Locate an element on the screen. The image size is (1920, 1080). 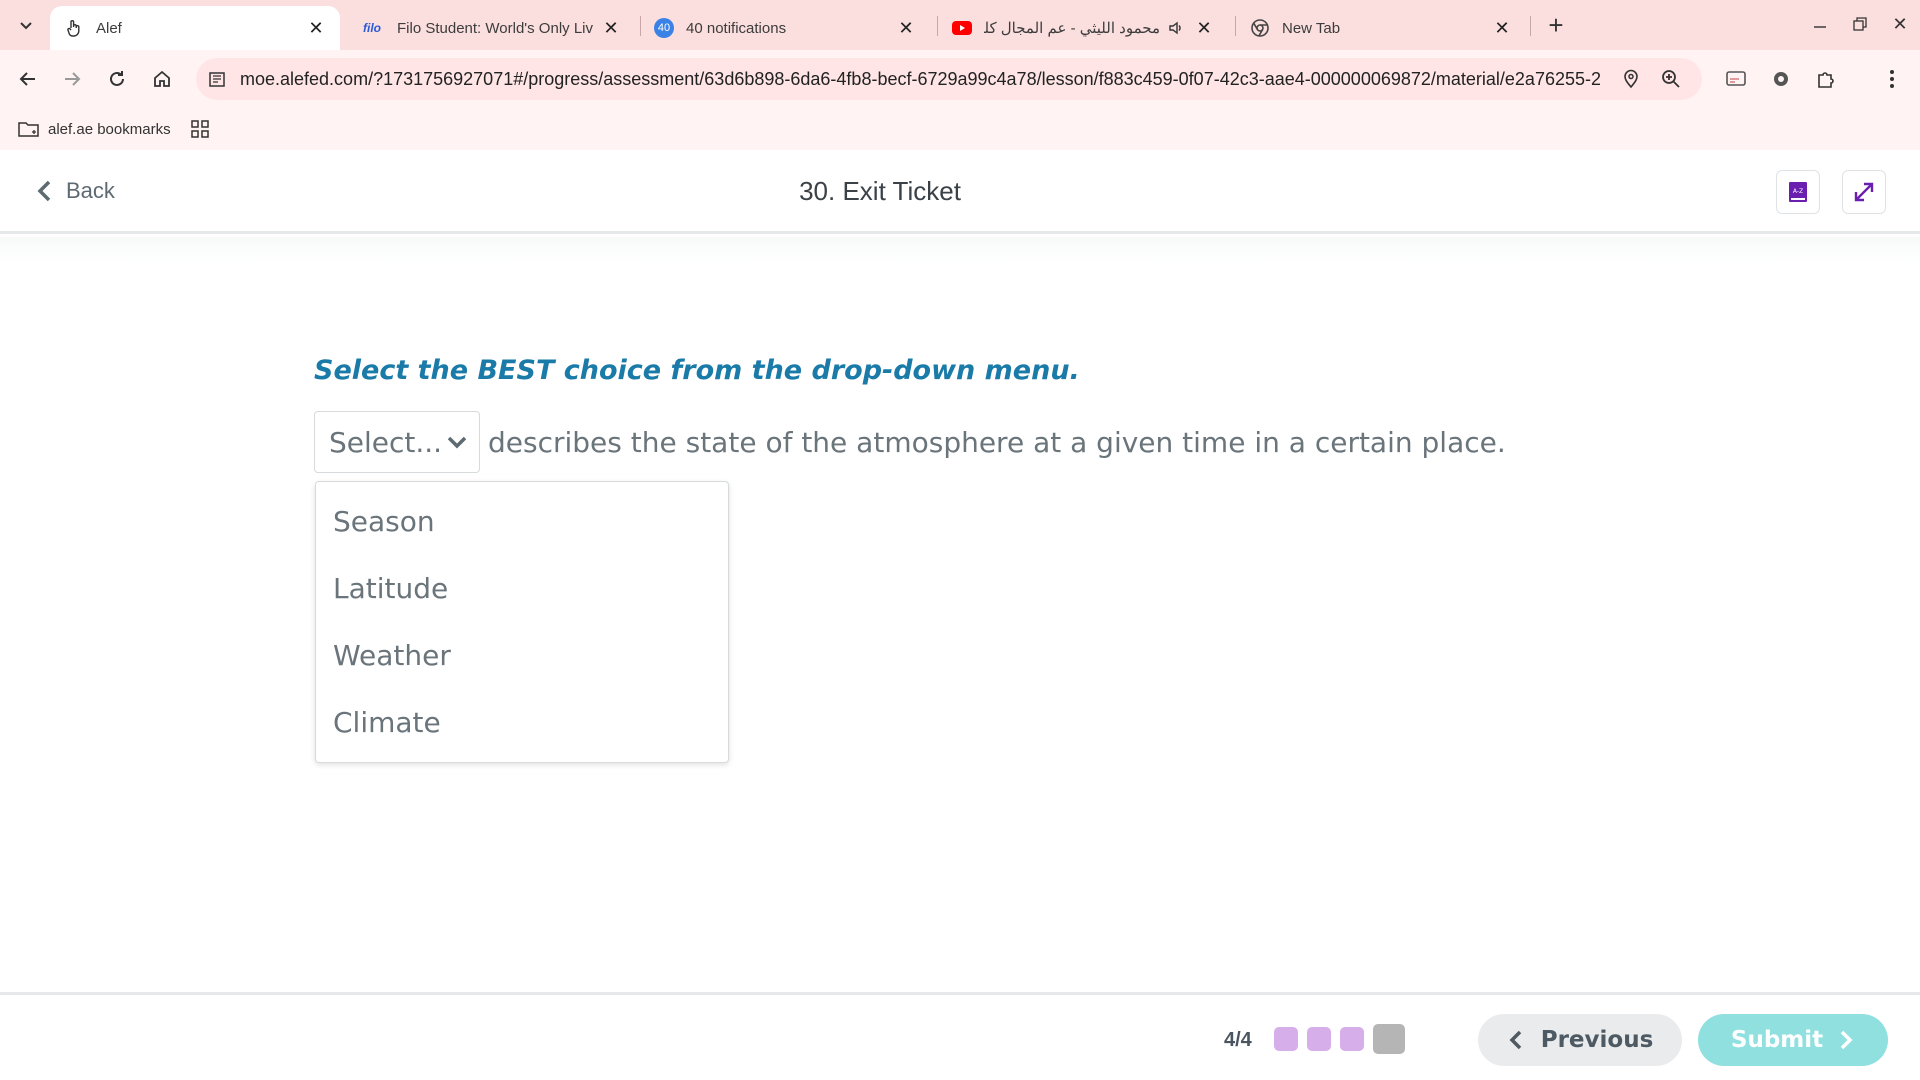
fullscreen-button is located at coordinates (1864, 192).